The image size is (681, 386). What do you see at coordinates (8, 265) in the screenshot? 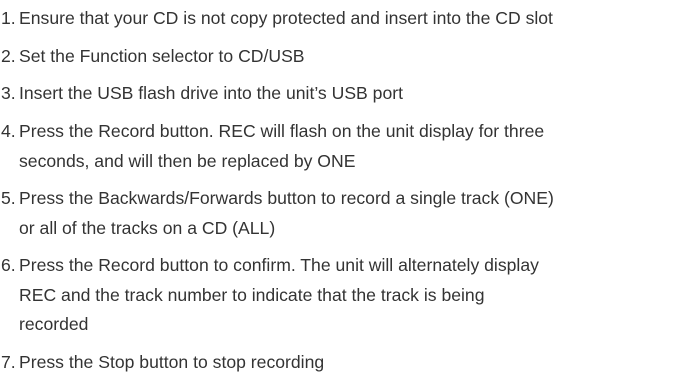
I see `step-number: 6.` at bounding box center [8, 265].